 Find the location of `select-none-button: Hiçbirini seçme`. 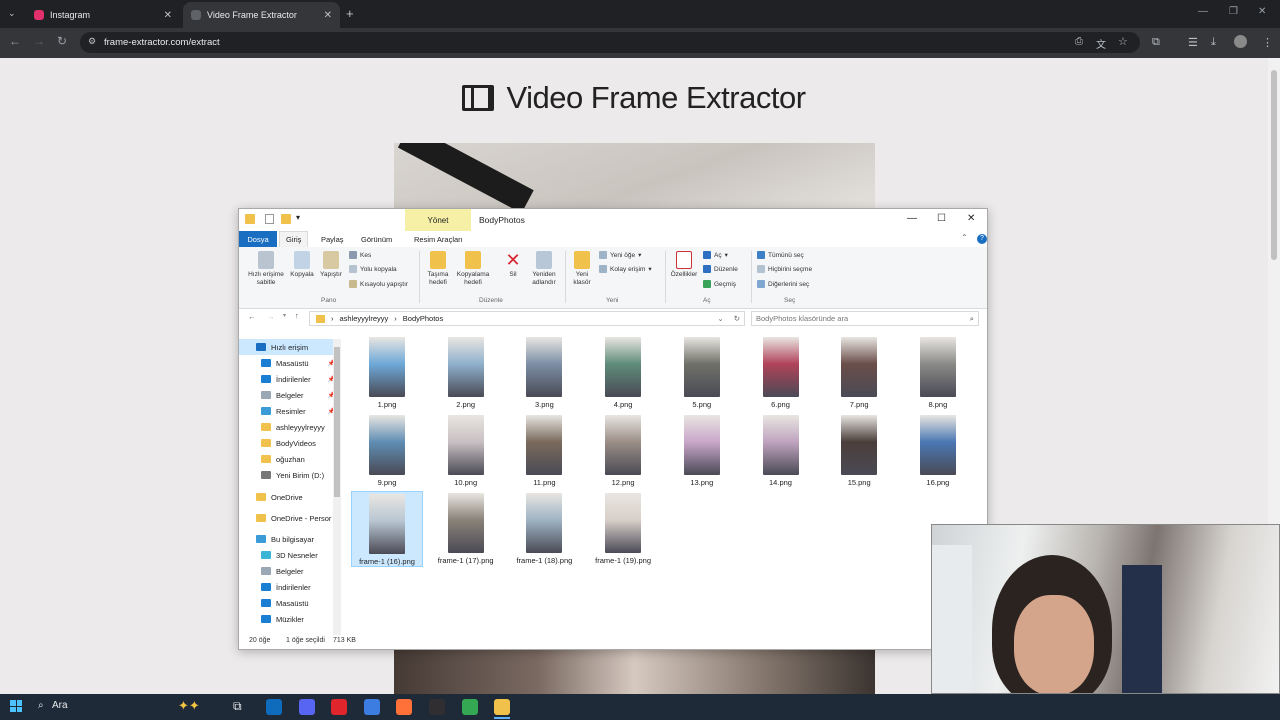

select-none-button: Hiçbirini seçme is located at coordinates (784, 269).